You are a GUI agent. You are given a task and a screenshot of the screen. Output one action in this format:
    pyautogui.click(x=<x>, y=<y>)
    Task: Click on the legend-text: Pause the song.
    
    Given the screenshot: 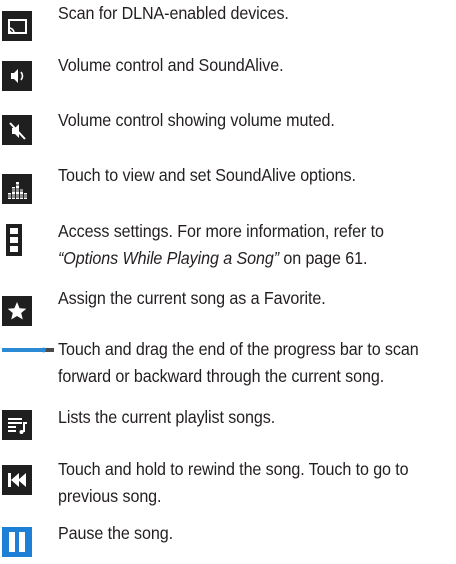 What is the action you would take?
    pyautogui.click(x=115, y=533)
    